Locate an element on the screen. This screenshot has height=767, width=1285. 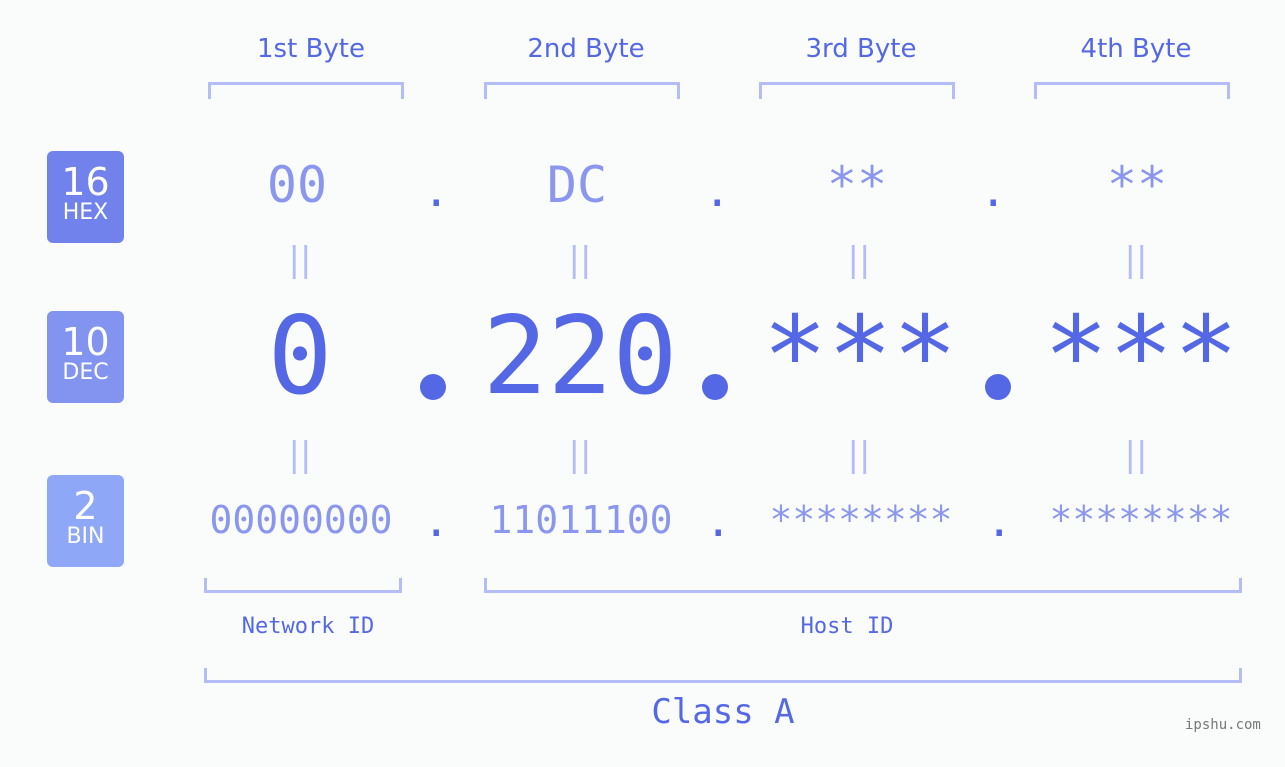
hex-label: HEX is located at coordinates (85, 212).